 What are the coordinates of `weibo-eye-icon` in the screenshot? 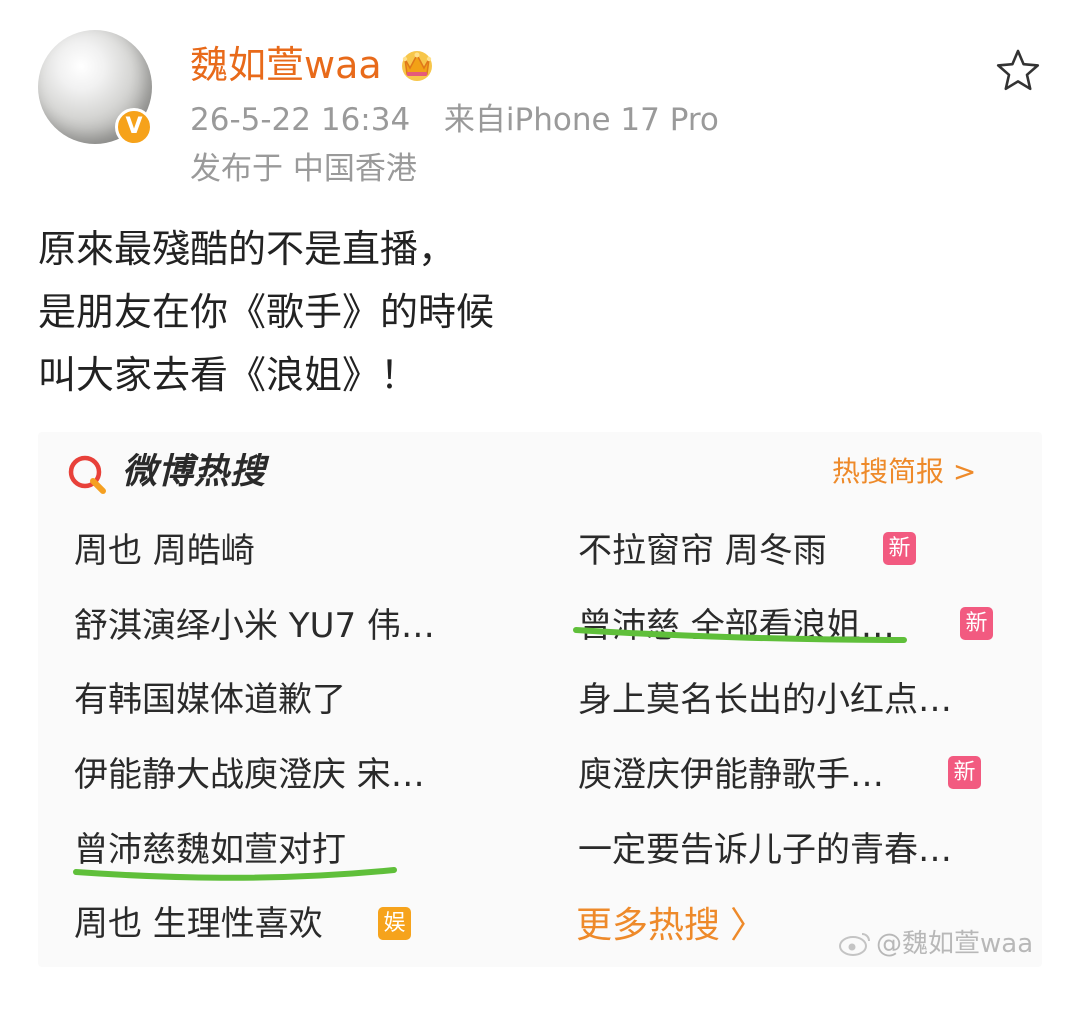 It's located at (854, 944).